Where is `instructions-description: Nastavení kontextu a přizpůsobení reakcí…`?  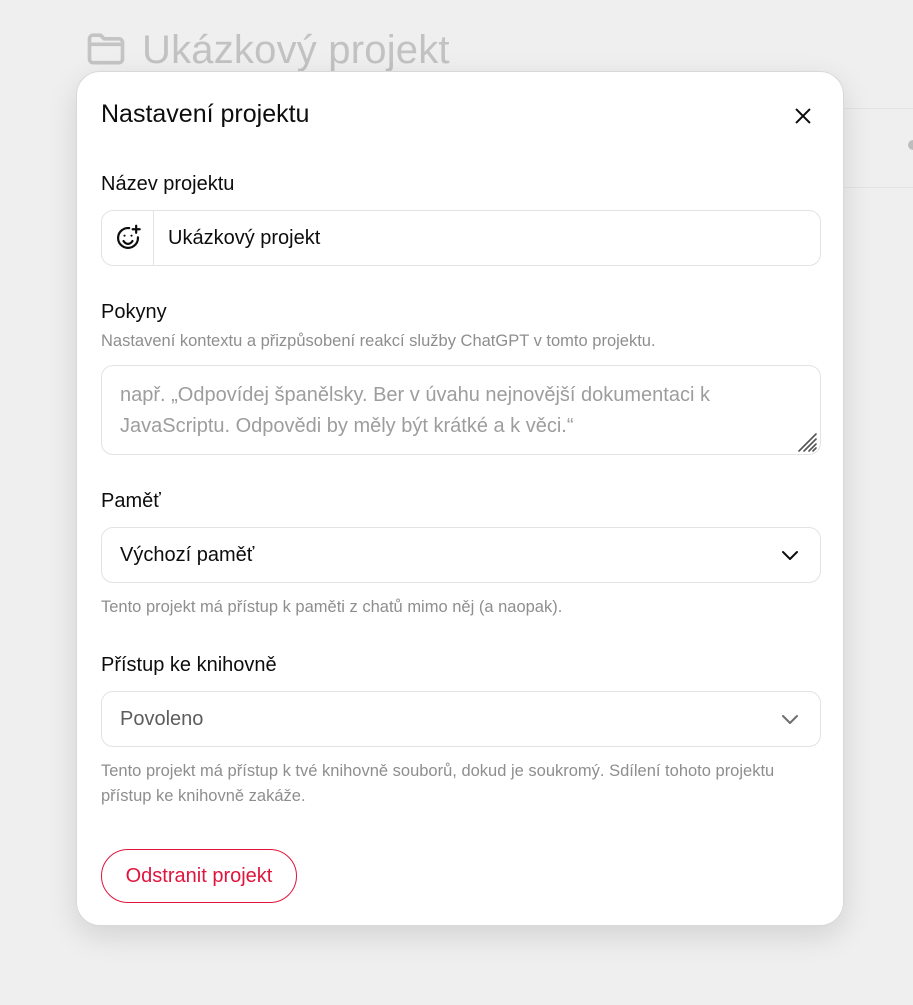
instructions-description: Nastavení kontextu a přizpůsobení reakcí… is located at coordinates (378, 341).